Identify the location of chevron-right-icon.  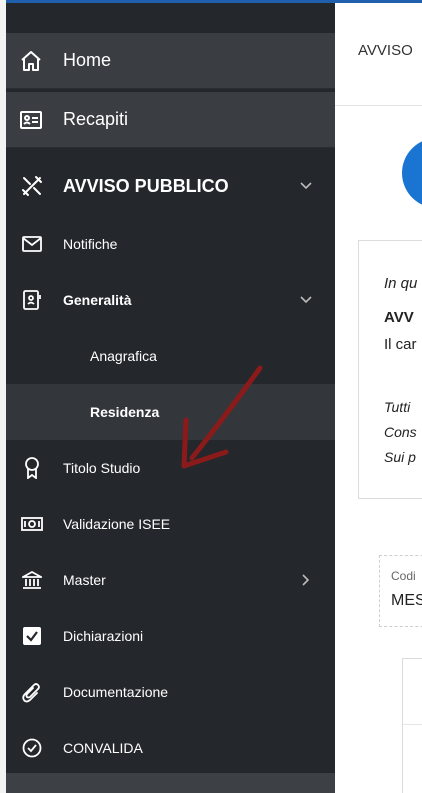
(306, 580).